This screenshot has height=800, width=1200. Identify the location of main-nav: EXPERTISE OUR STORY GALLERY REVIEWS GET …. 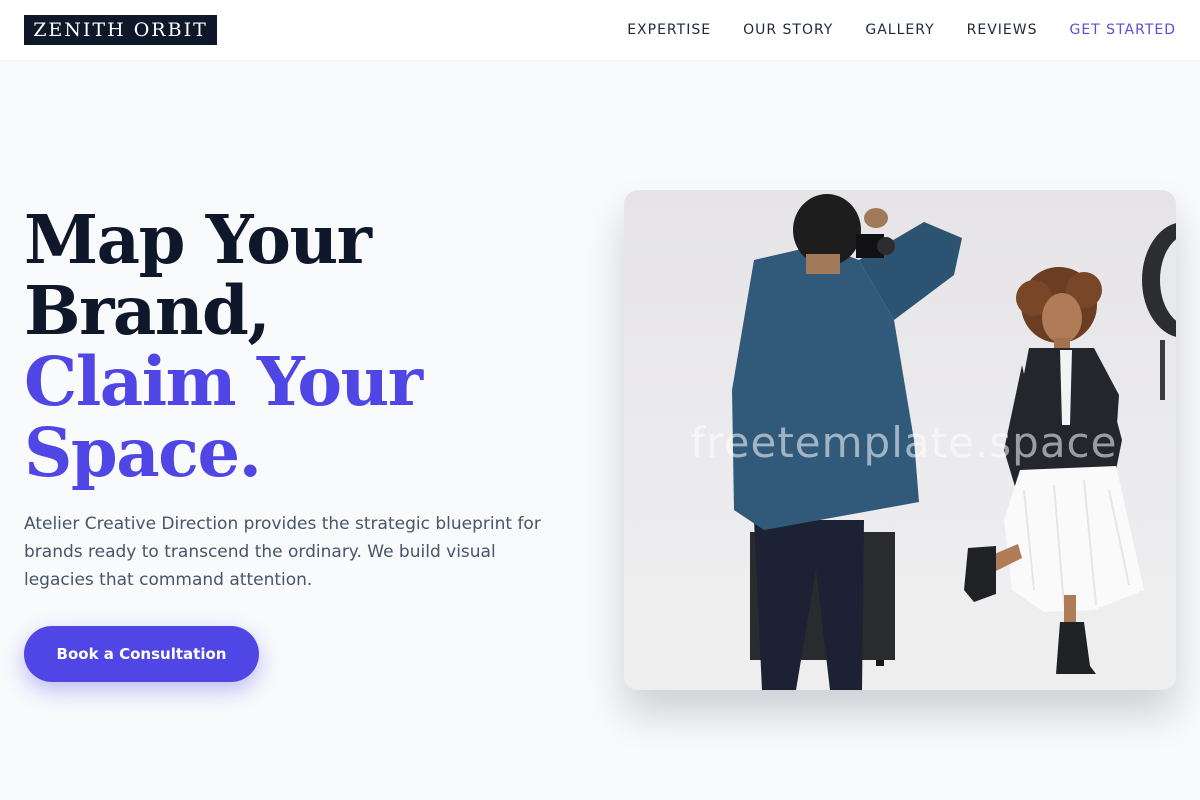
(901, 30).